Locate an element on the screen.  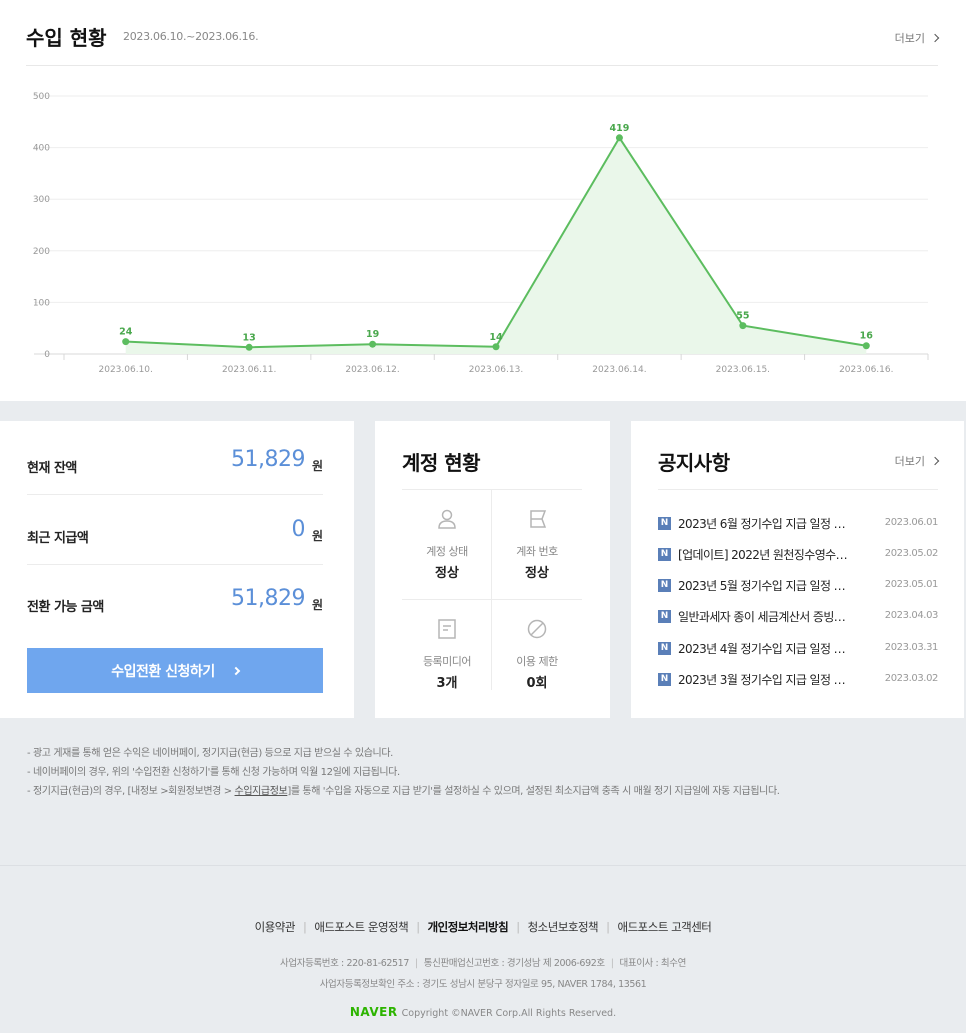
card-icon is located at coordinates (538, 519).